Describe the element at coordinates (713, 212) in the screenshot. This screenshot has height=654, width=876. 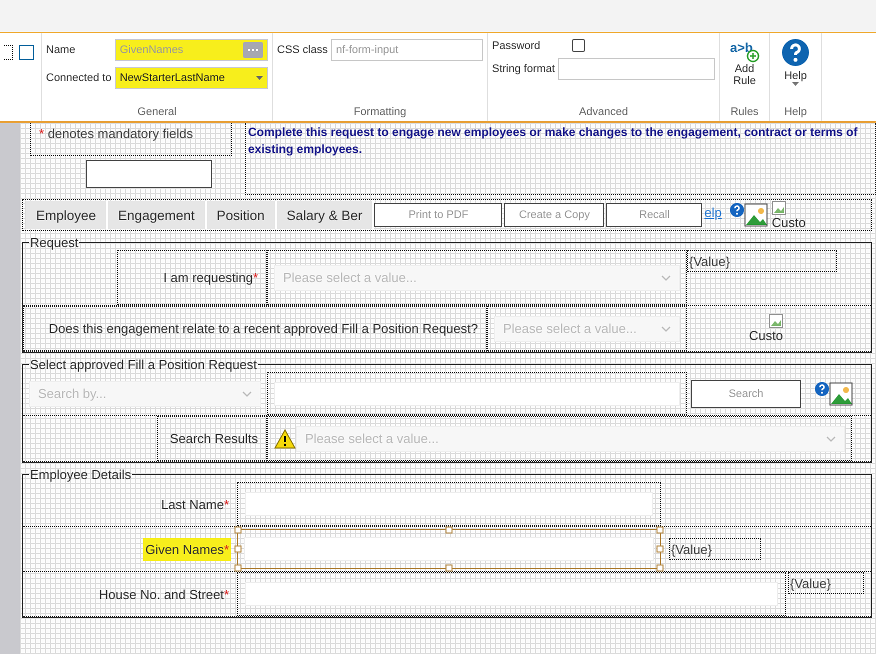
I see `help-link: elp` at that location.